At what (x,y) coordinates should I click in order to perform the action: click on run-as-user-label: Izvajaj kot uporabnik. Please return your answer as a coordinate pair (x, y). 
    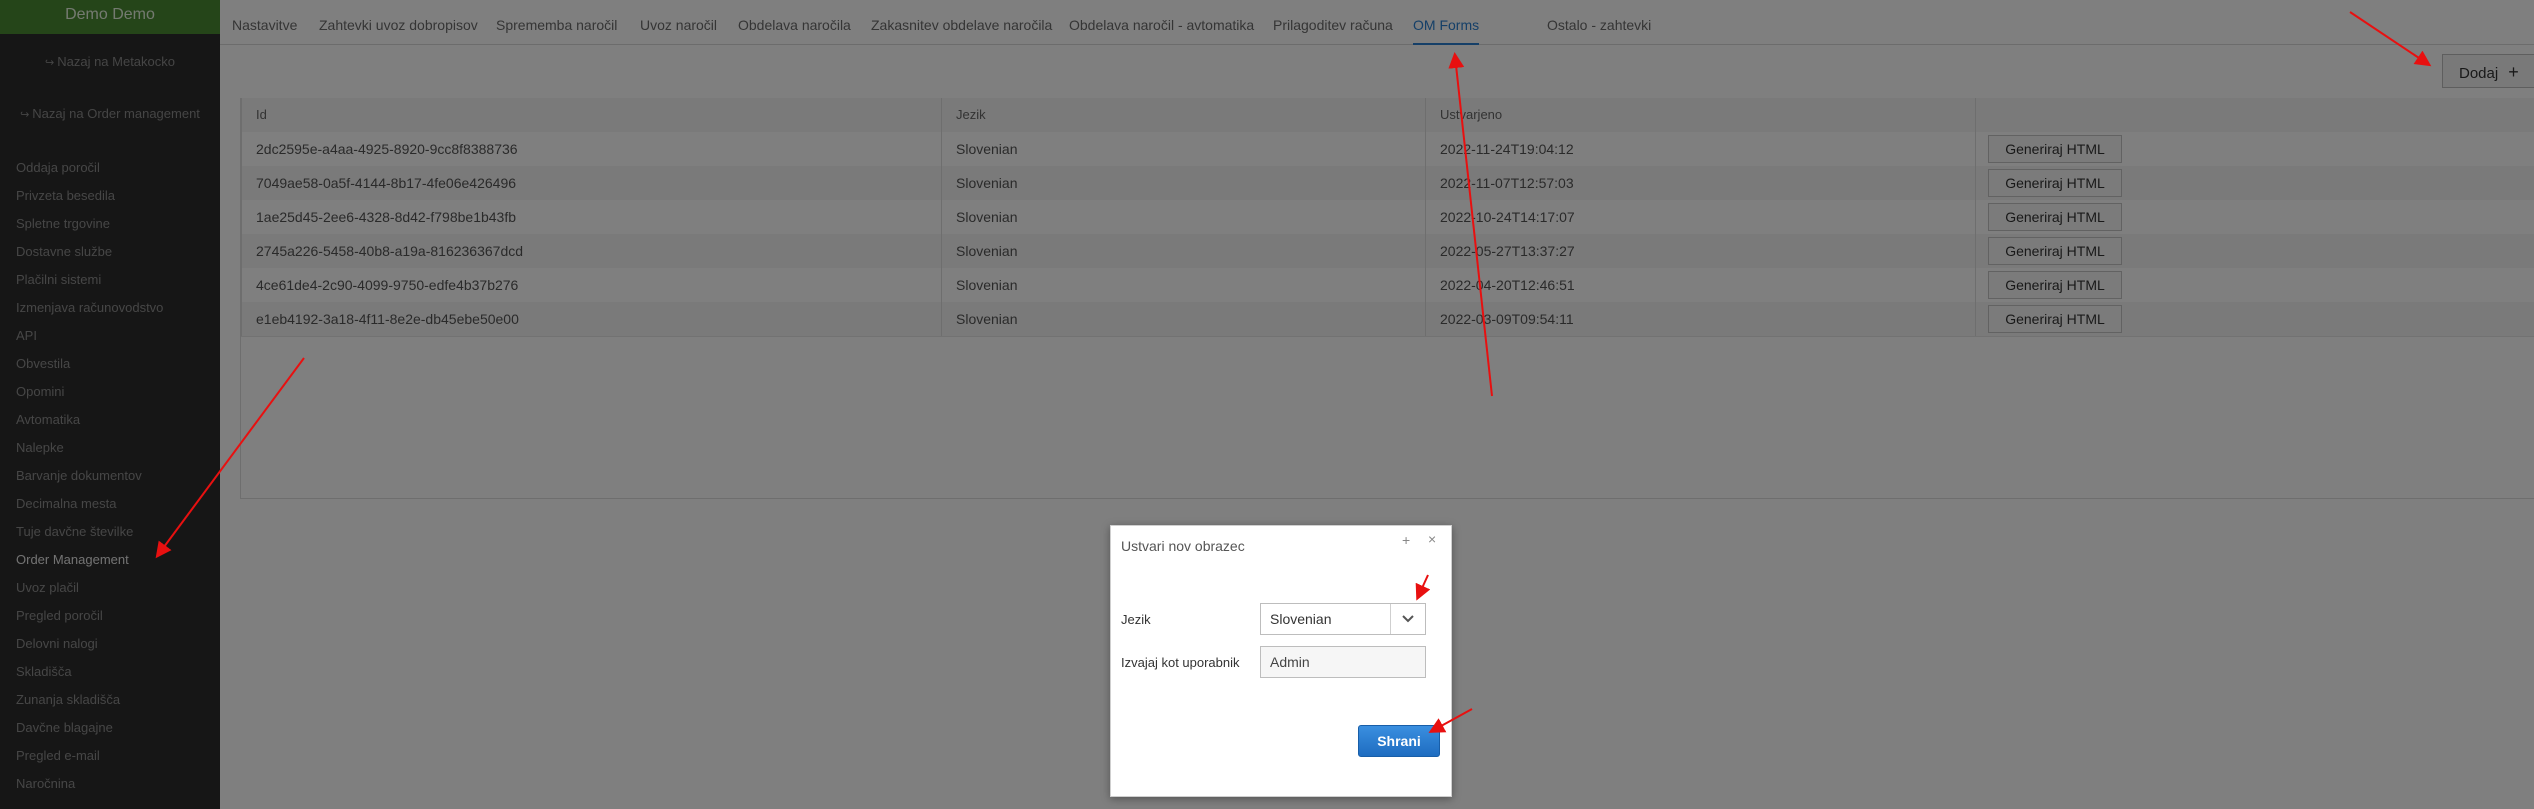
    Looking at the image, I should click on (1180, 662).